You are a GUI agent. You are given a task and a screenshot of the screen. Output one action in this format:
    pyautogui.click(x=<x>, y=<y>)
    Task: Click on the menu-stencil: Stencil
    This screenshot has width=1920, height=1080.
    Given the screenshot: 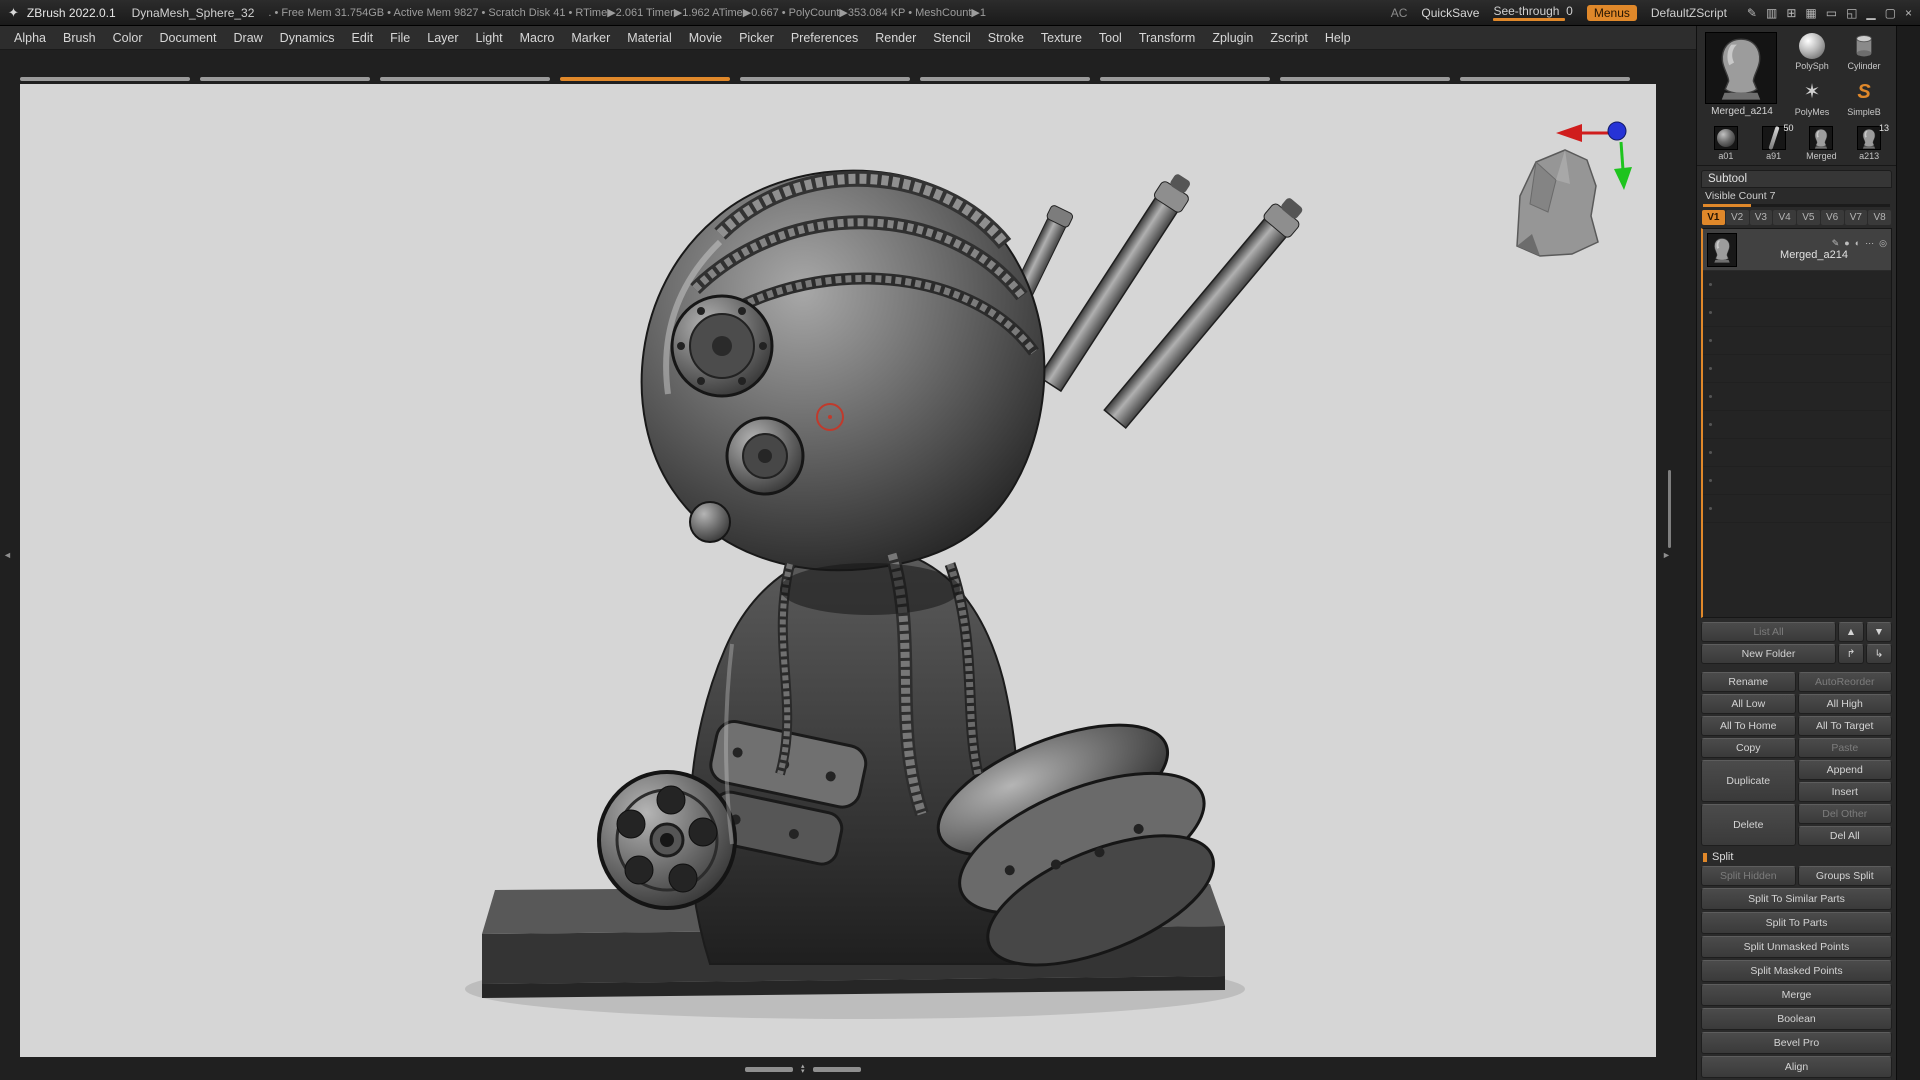 What is the action you would take?
    pyautogui.click(x=952, y=38)
    